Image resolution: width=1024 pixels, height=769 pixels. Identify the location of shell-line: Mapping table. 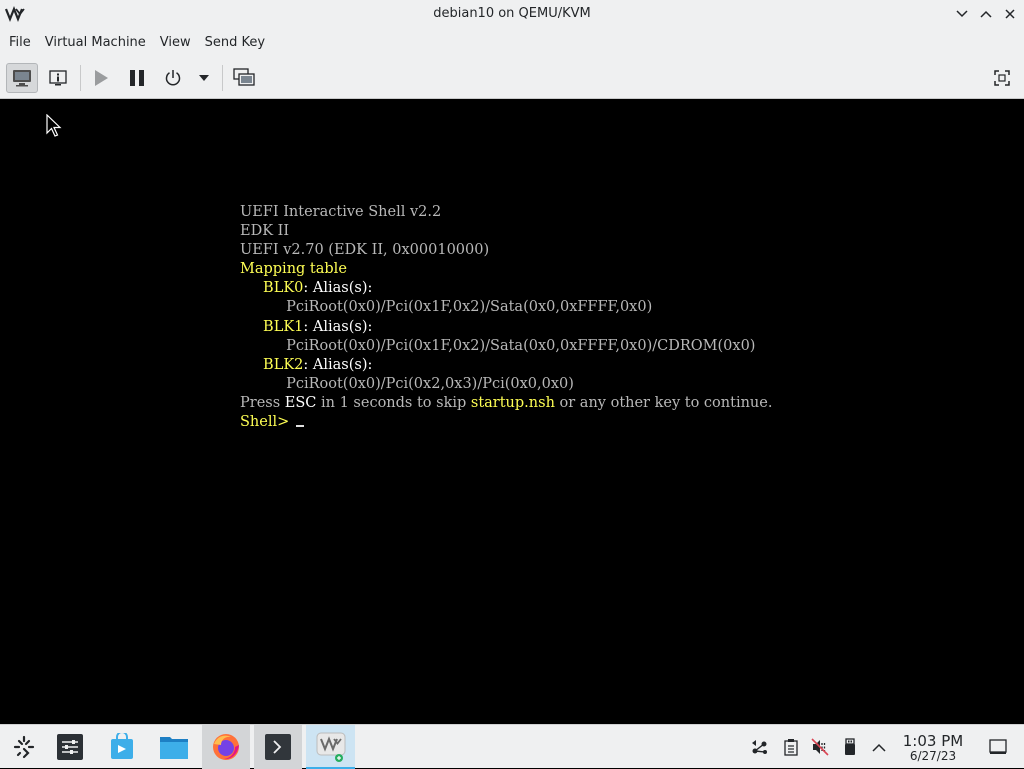
(506, 269).